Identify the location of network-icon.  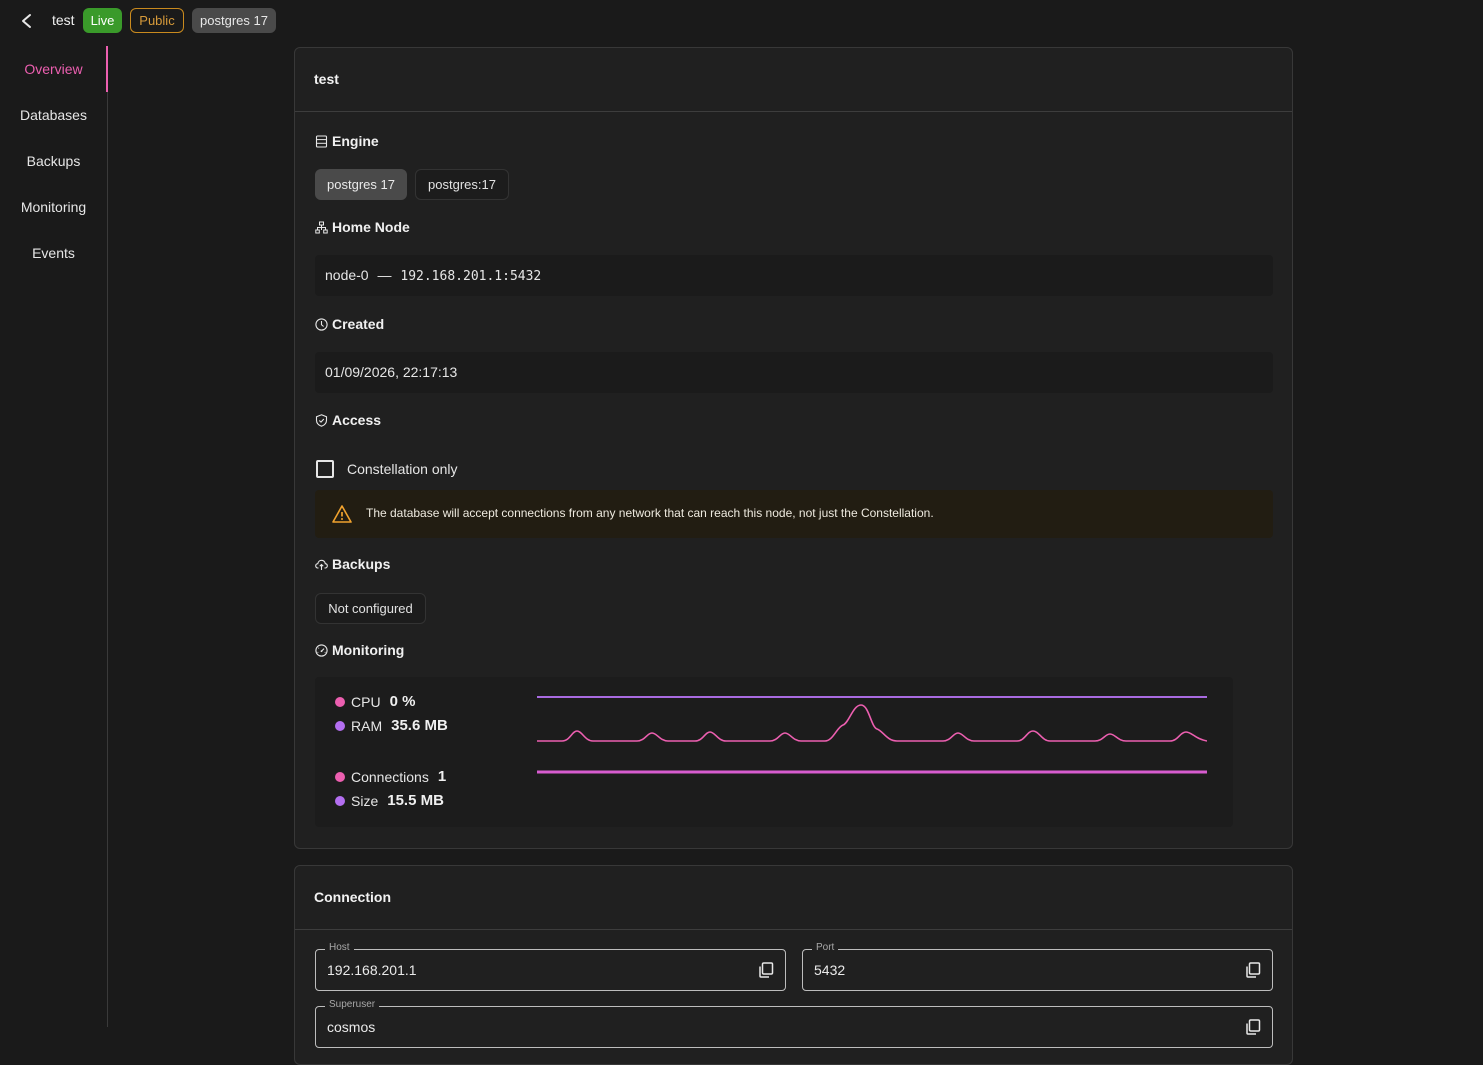
(321, 227).